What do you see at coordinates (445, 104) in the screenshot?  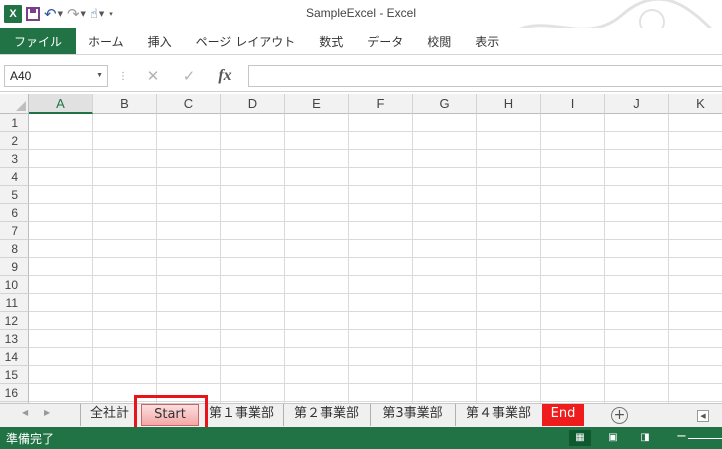 I see `column-header-g: G` at bounding box center [445, 104].